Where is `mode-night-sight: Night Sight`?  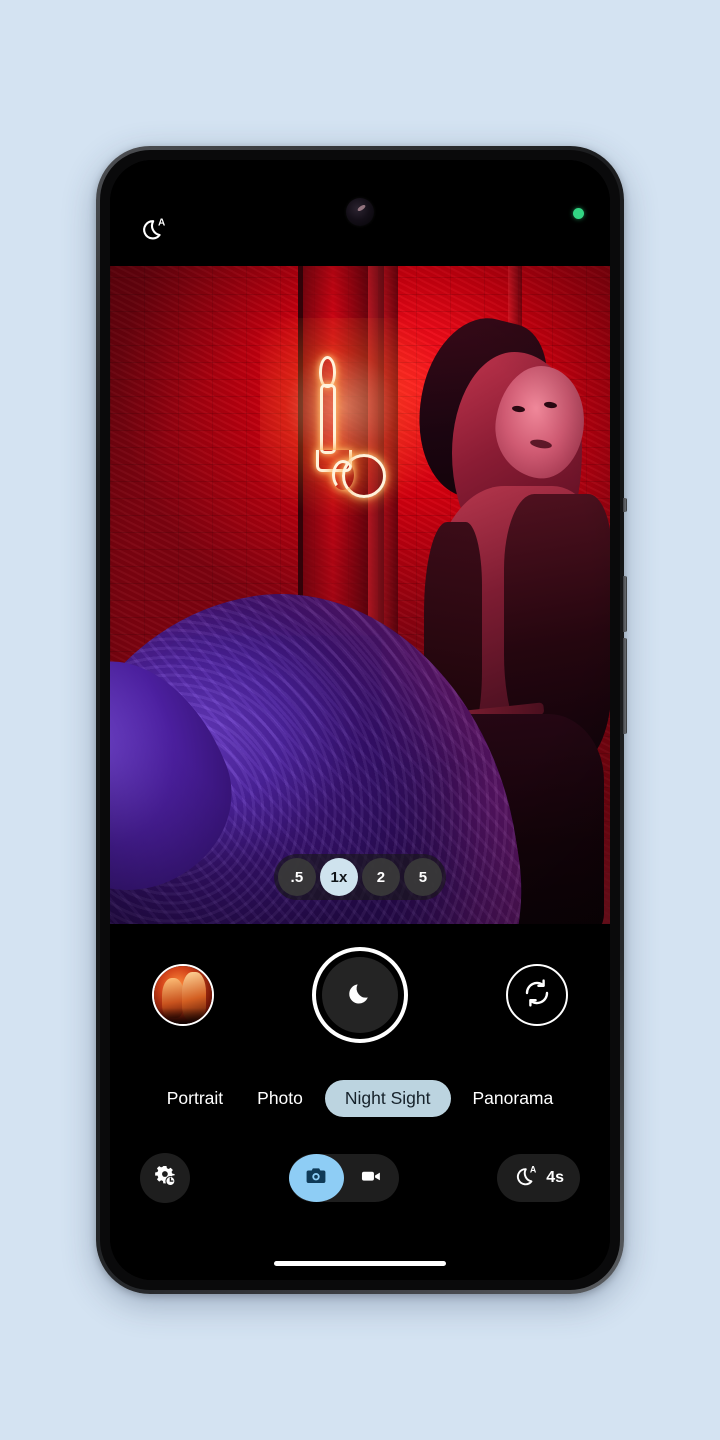
mode-night-sight: Night Sight is located at coordinates (387, 1098).